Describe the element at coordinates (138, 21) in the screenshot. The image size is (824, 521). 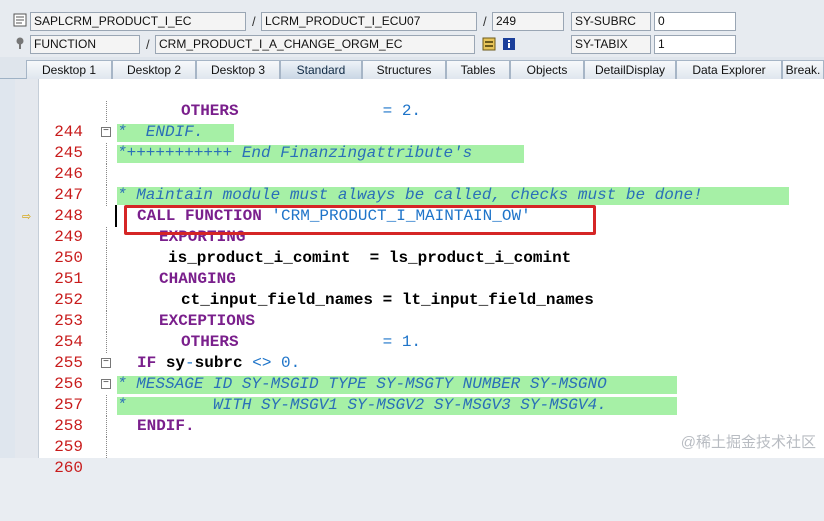
I see `program-field: SAPLCRM_PRODUCT_I_EC` at that location.